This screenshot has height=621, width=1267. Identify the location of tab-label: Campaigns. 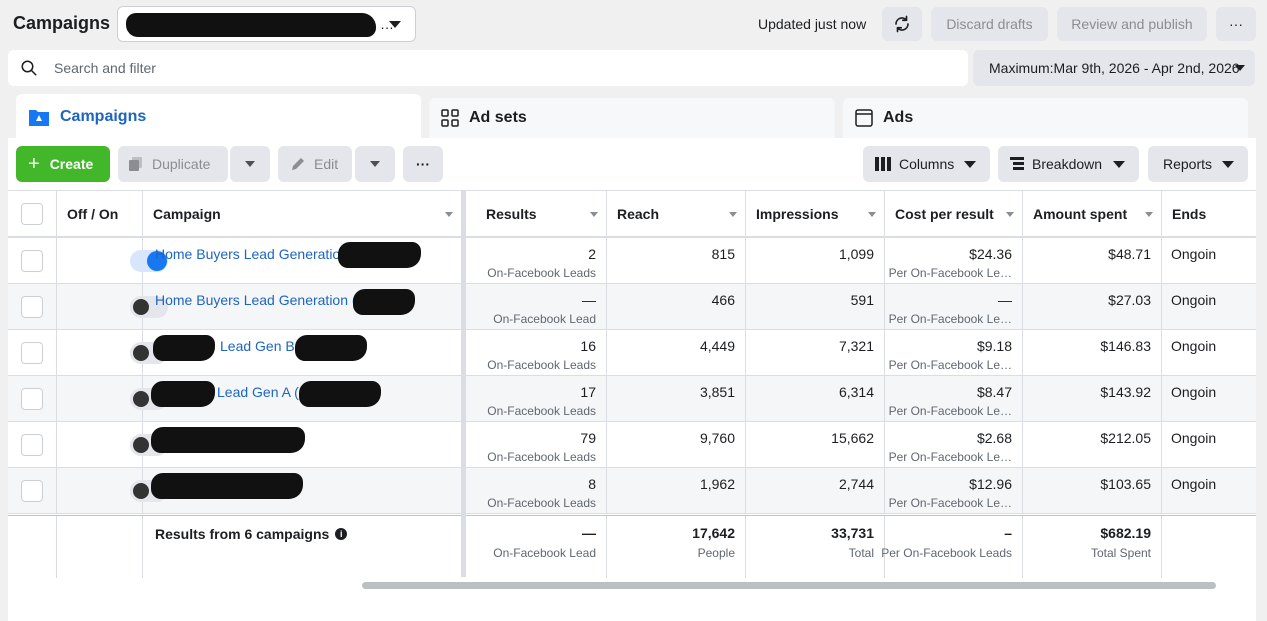
(103, 116).